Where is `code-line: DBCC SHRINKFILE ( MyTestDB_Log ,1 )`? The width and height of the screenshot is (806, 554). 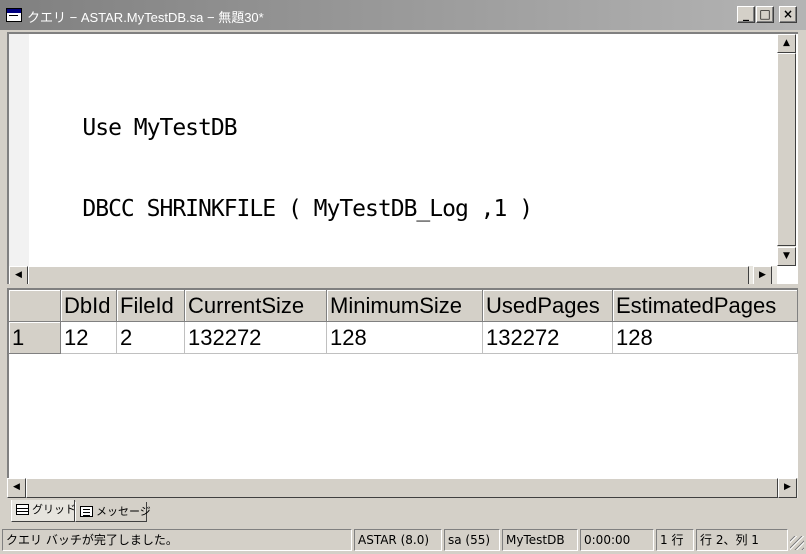 code-line: DBCC SHRINKFILE ( MyTestDB_Log ,1 ) is located at coordinates (282, 209).